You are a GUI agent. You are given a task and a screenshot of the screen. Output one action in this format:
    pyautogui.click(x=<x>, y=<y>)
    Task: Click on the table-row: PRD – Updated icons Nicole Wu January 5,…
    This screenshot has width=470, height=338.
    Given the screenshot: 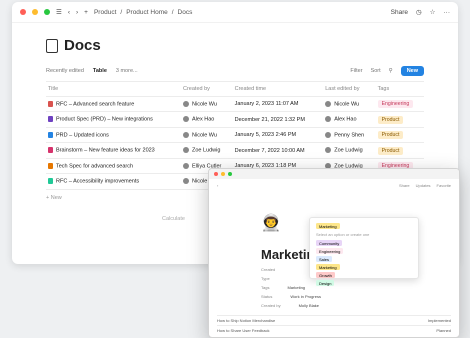 What is the action you would take?
    pyautogui.click(x=235, y=135)
    